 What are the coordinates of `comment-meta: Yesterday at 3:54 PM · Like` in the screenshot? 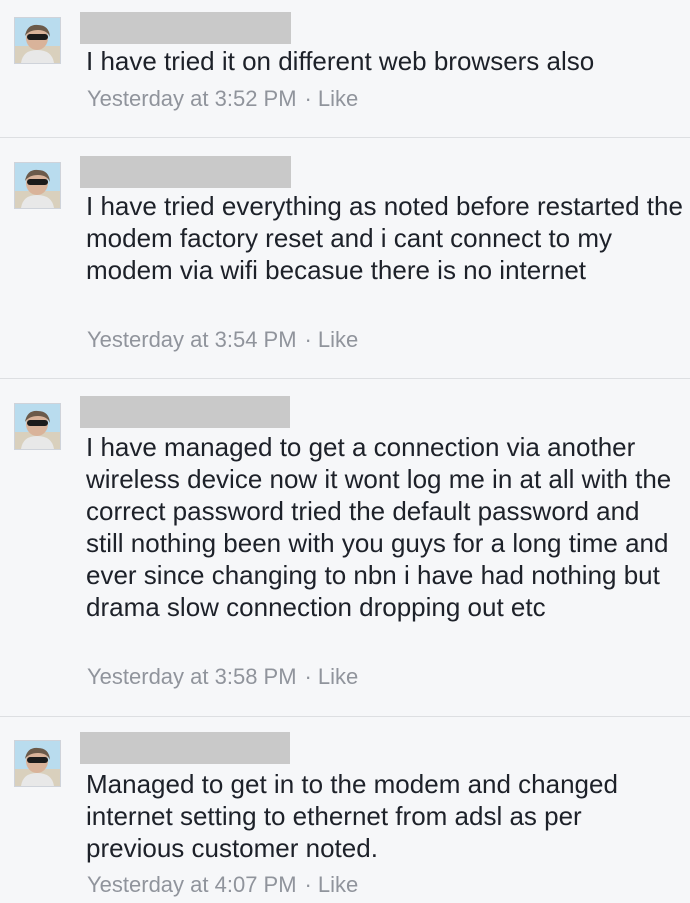 It's located at (222, 340).